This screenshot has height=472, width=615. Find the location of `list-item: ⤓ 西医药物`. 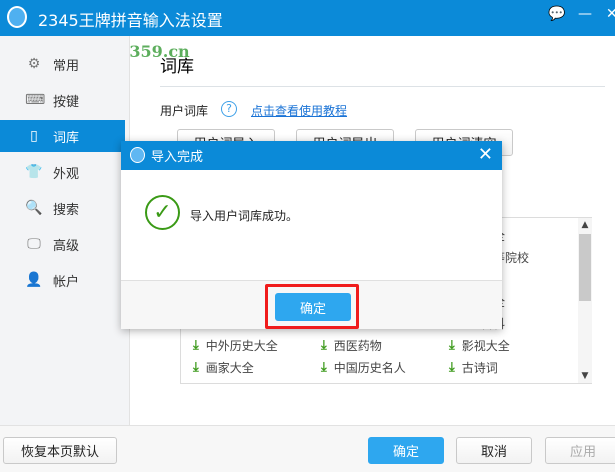

list-item: ⤓ 西医药物 is located at coordinates (351, 345).